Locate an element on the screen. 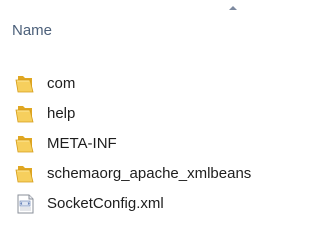  name-column-label: Name is located at coordinates (32, 30).